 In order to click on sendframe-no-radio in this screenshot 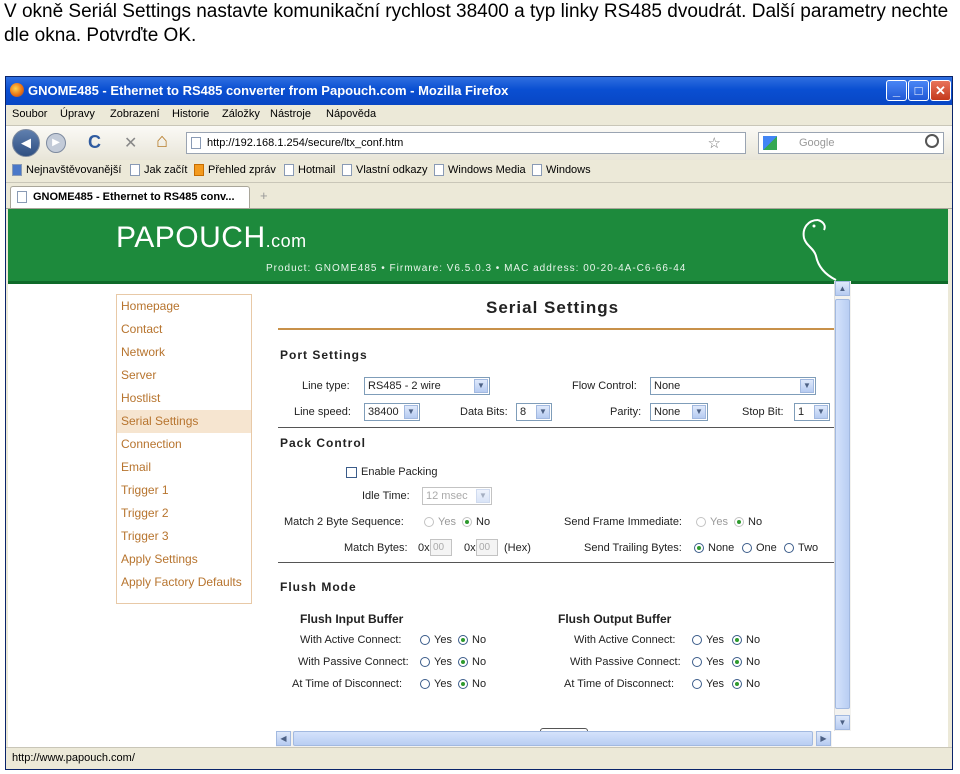, I will do `click(739, 522)`.